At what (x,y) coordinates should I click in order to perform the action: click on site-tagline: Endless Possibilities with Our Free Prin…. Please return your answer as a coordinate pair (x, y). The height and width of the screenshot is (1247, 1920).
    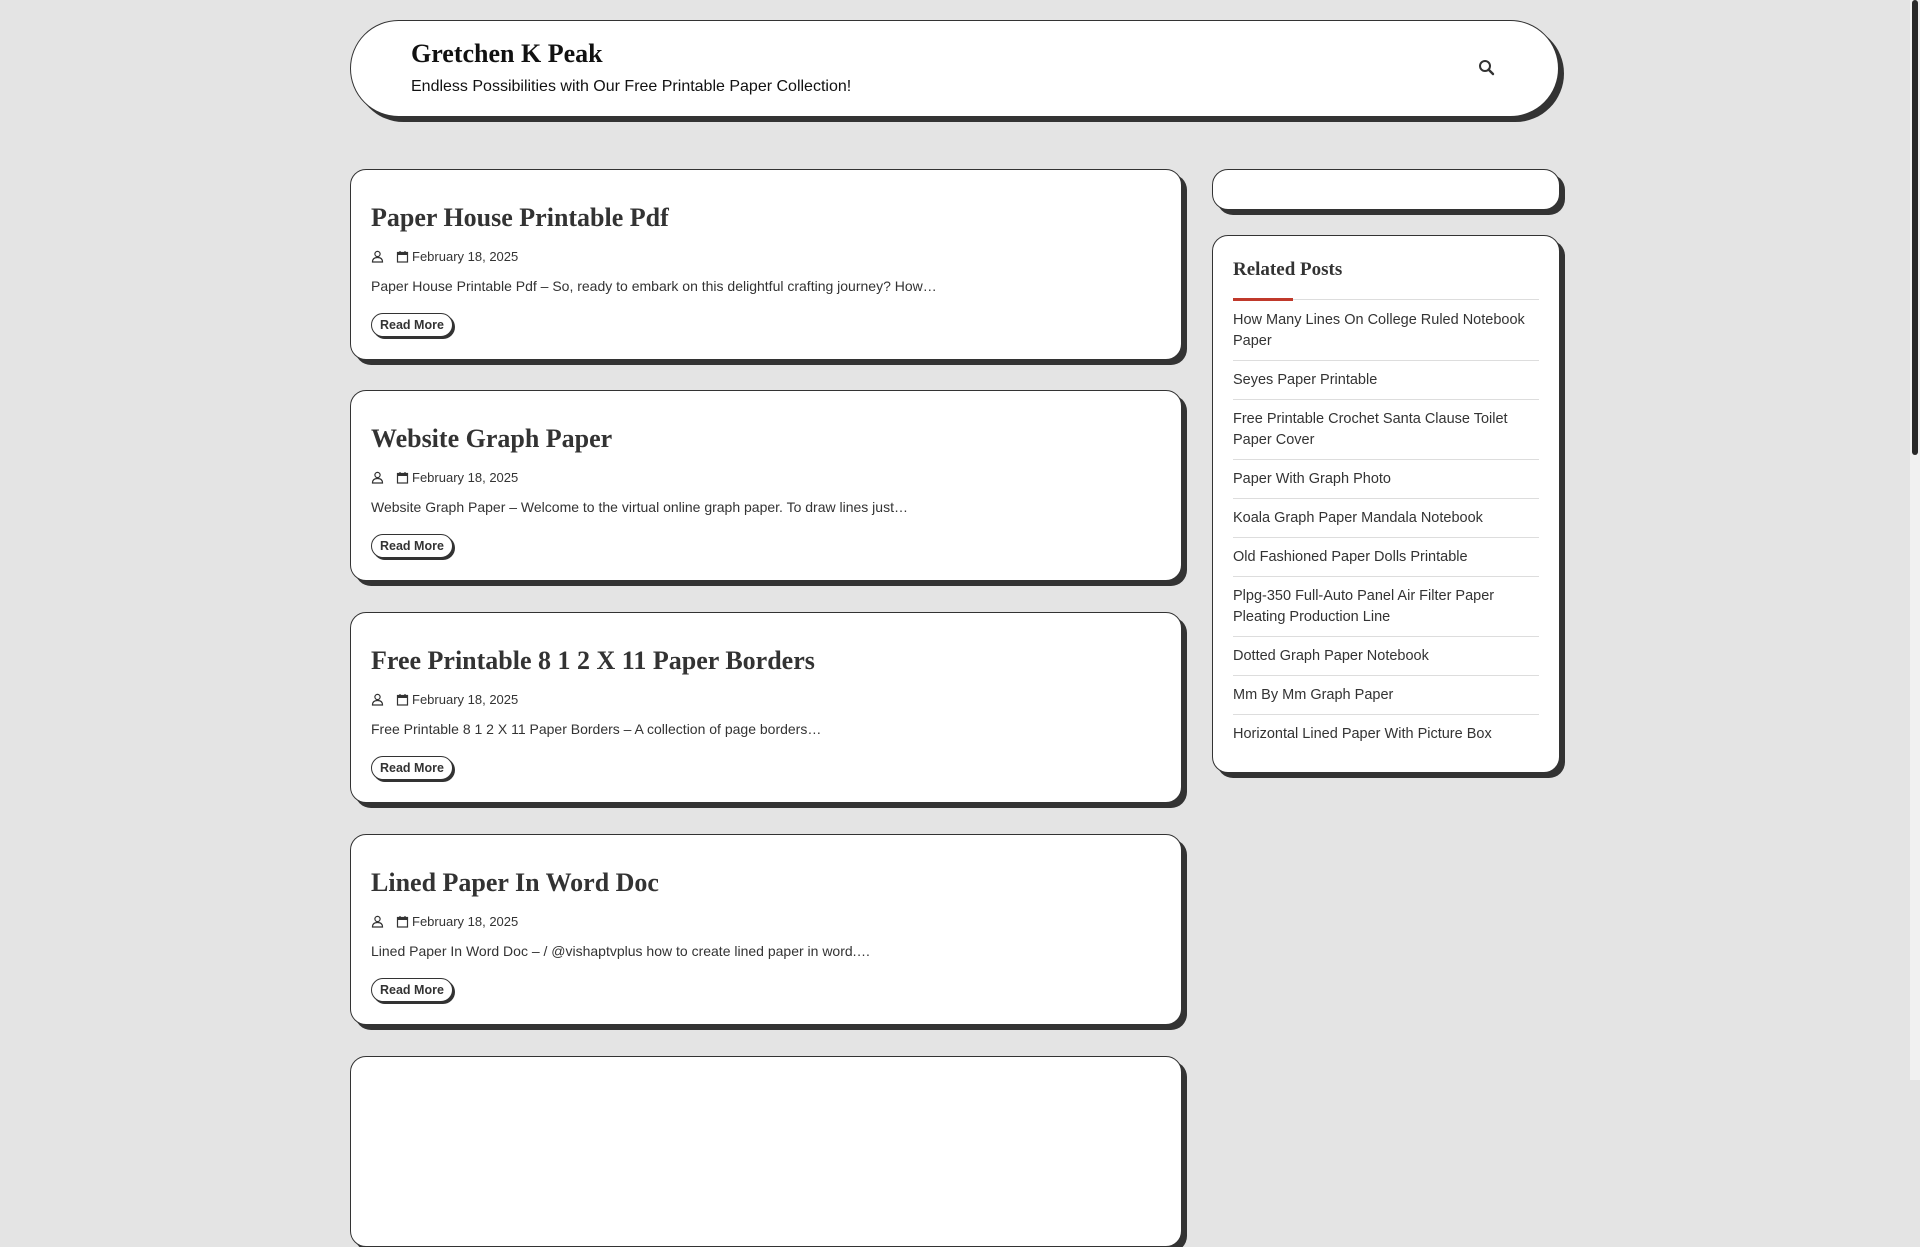
    Looking at the image, I should click on (631, 86).